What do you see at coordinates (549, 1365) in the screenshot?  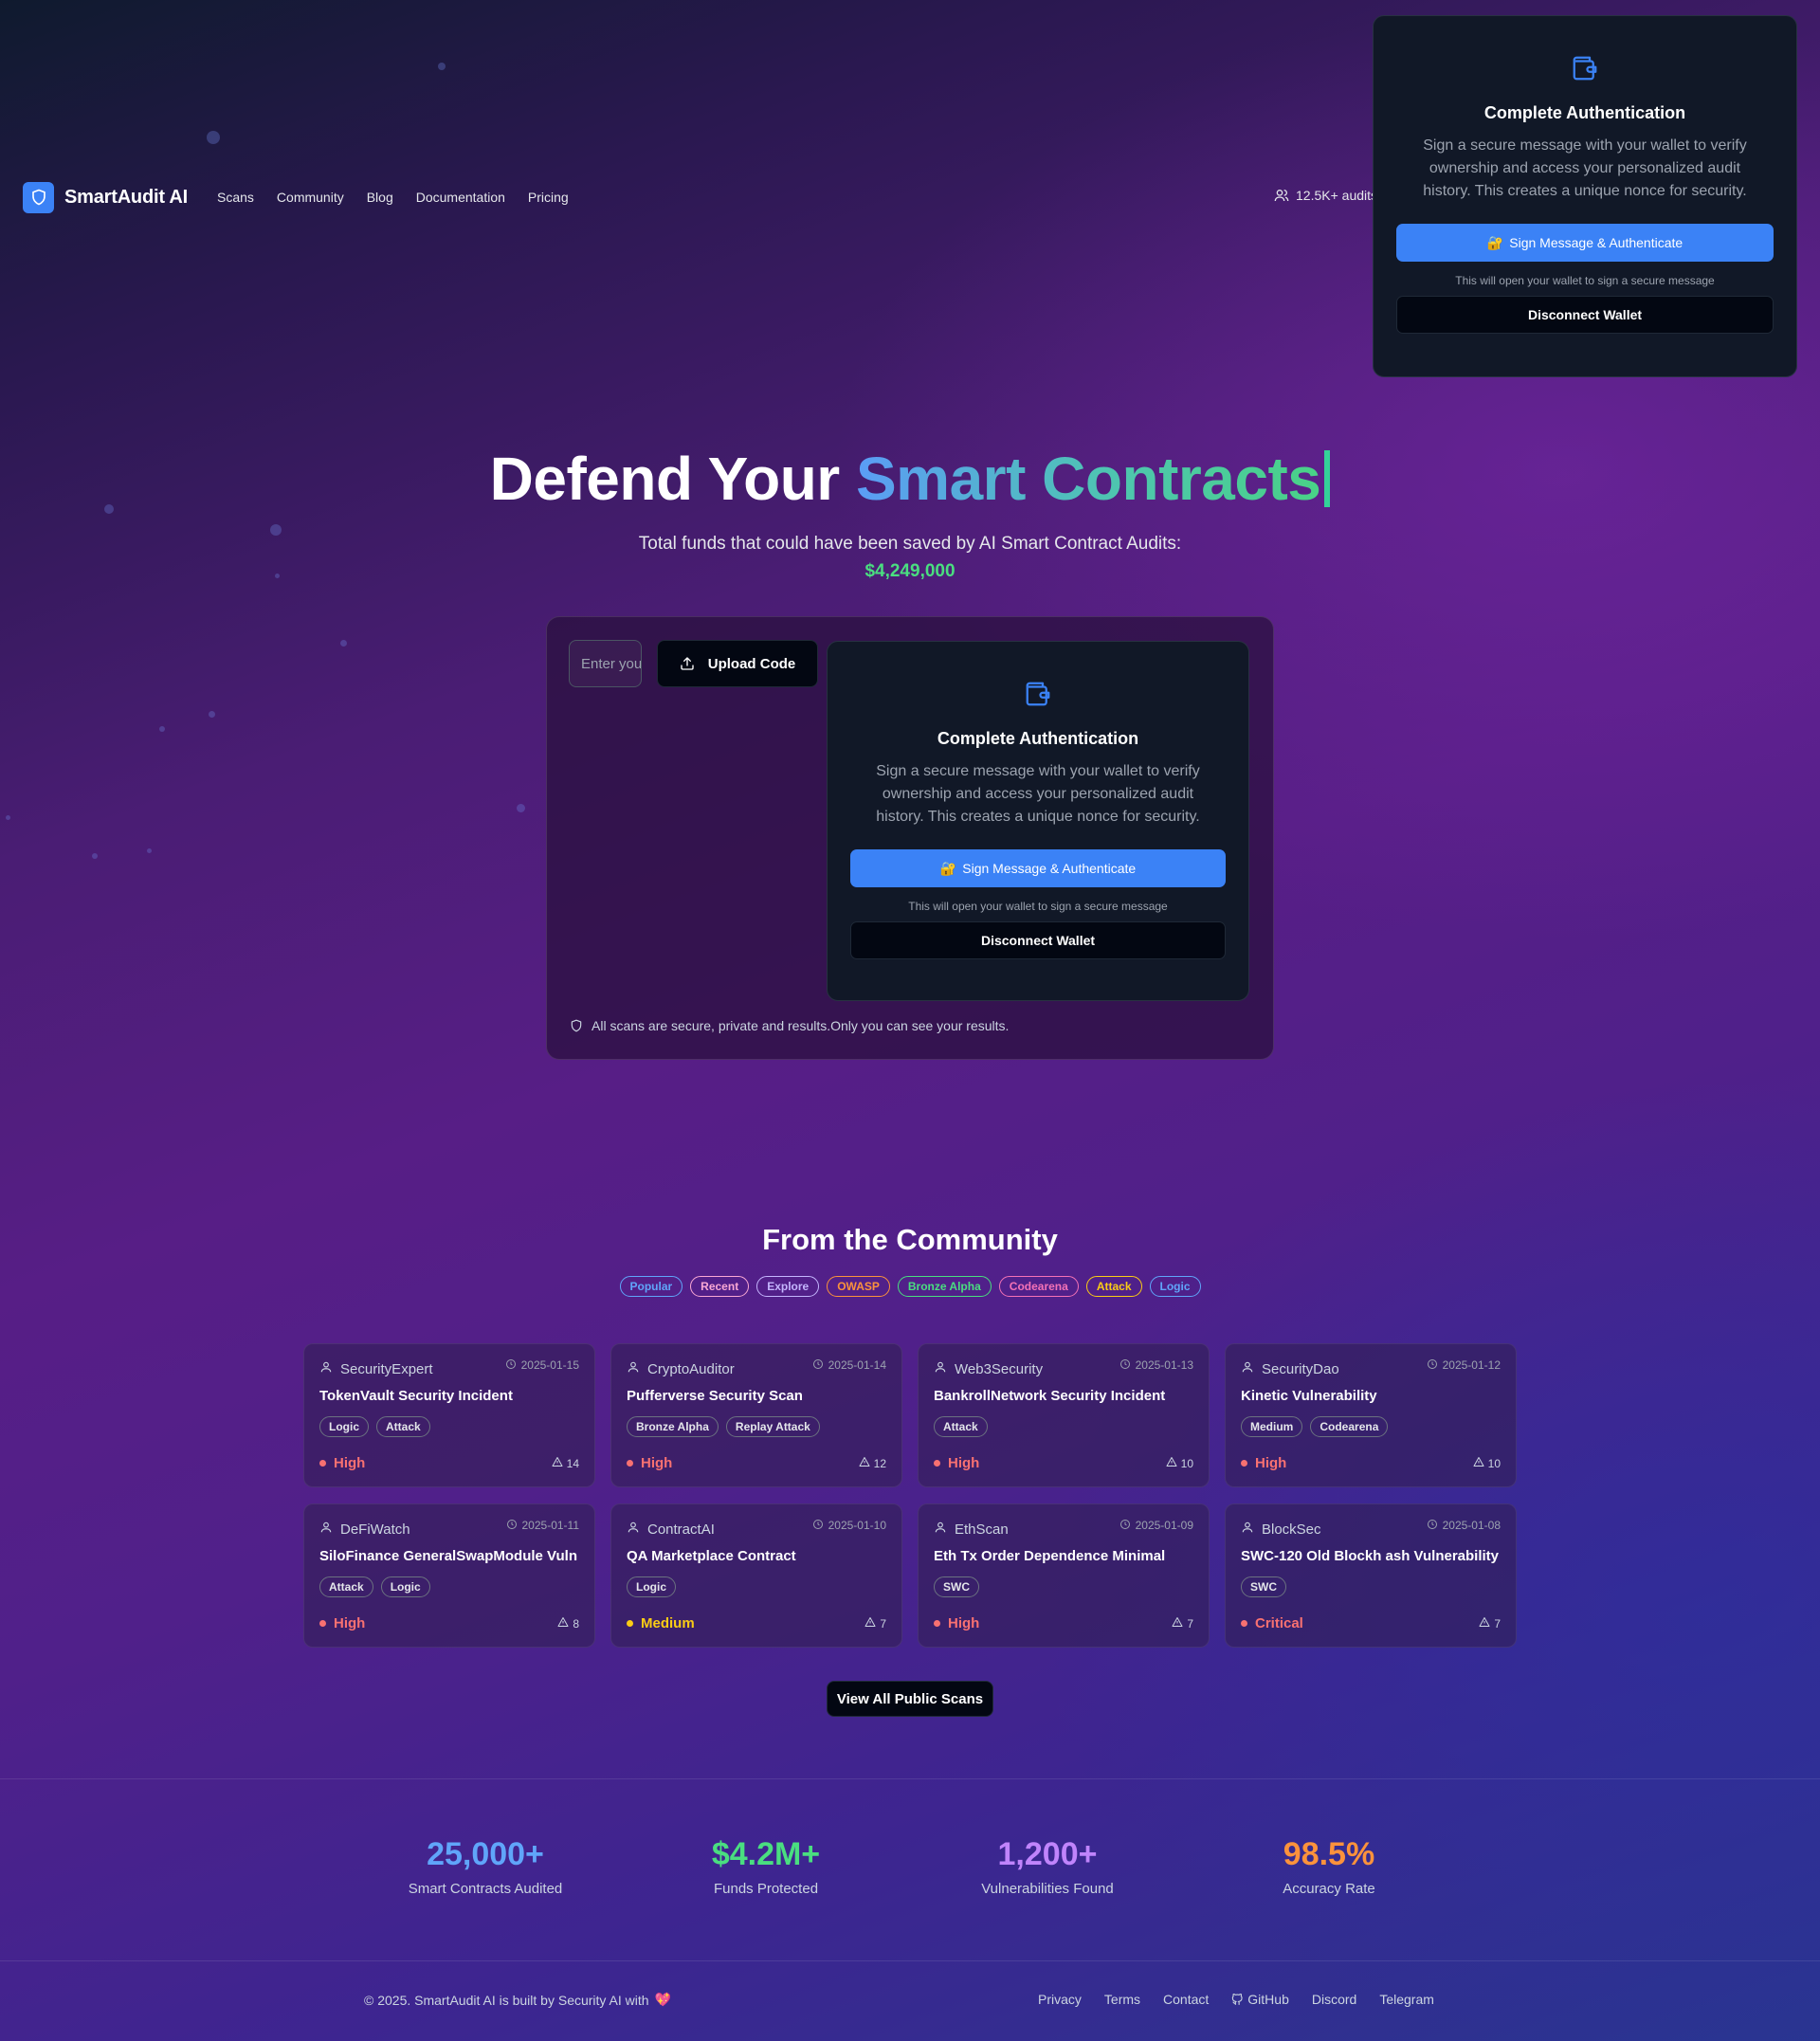 I see `card-date-text: 2025-01-15` at bounding box center [549, 1365].